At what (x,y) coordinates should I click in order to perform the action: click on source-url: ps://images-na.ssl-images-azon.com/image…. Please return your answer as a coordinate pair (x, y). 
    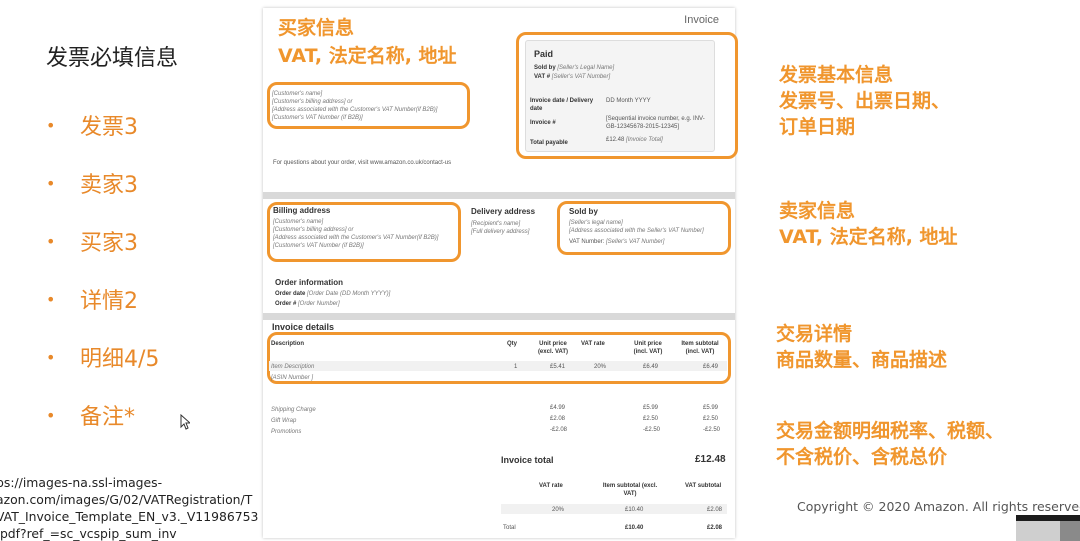
    Looking at the image, I should click on (129, 507).